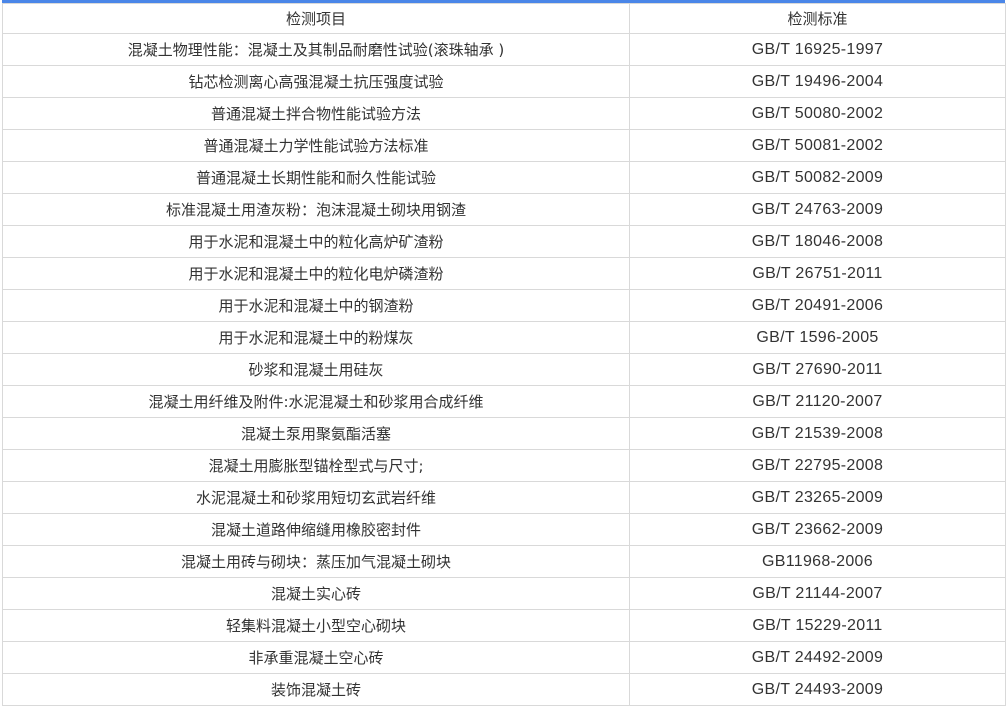  What do you see at coordinates (316, 561) in the screenshot?
I see `test-item-cell: 混凝土用砖与砌块：蒸压加气混凝土砌块` at bounding box center [316, 561].